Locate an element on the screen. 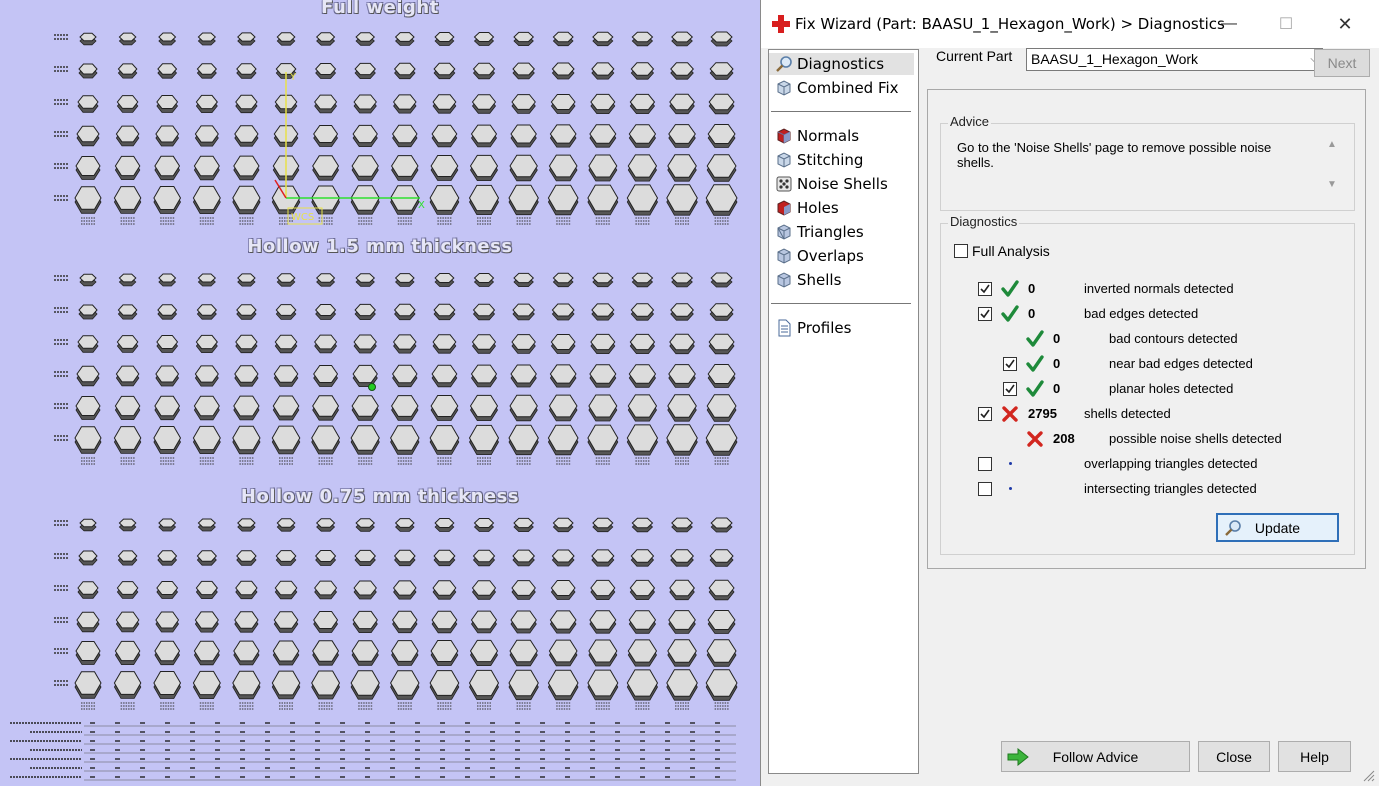 The height and width of the screenshot is (786, 1379). full-analysis-checkbox is located at coordinates (961, 251).